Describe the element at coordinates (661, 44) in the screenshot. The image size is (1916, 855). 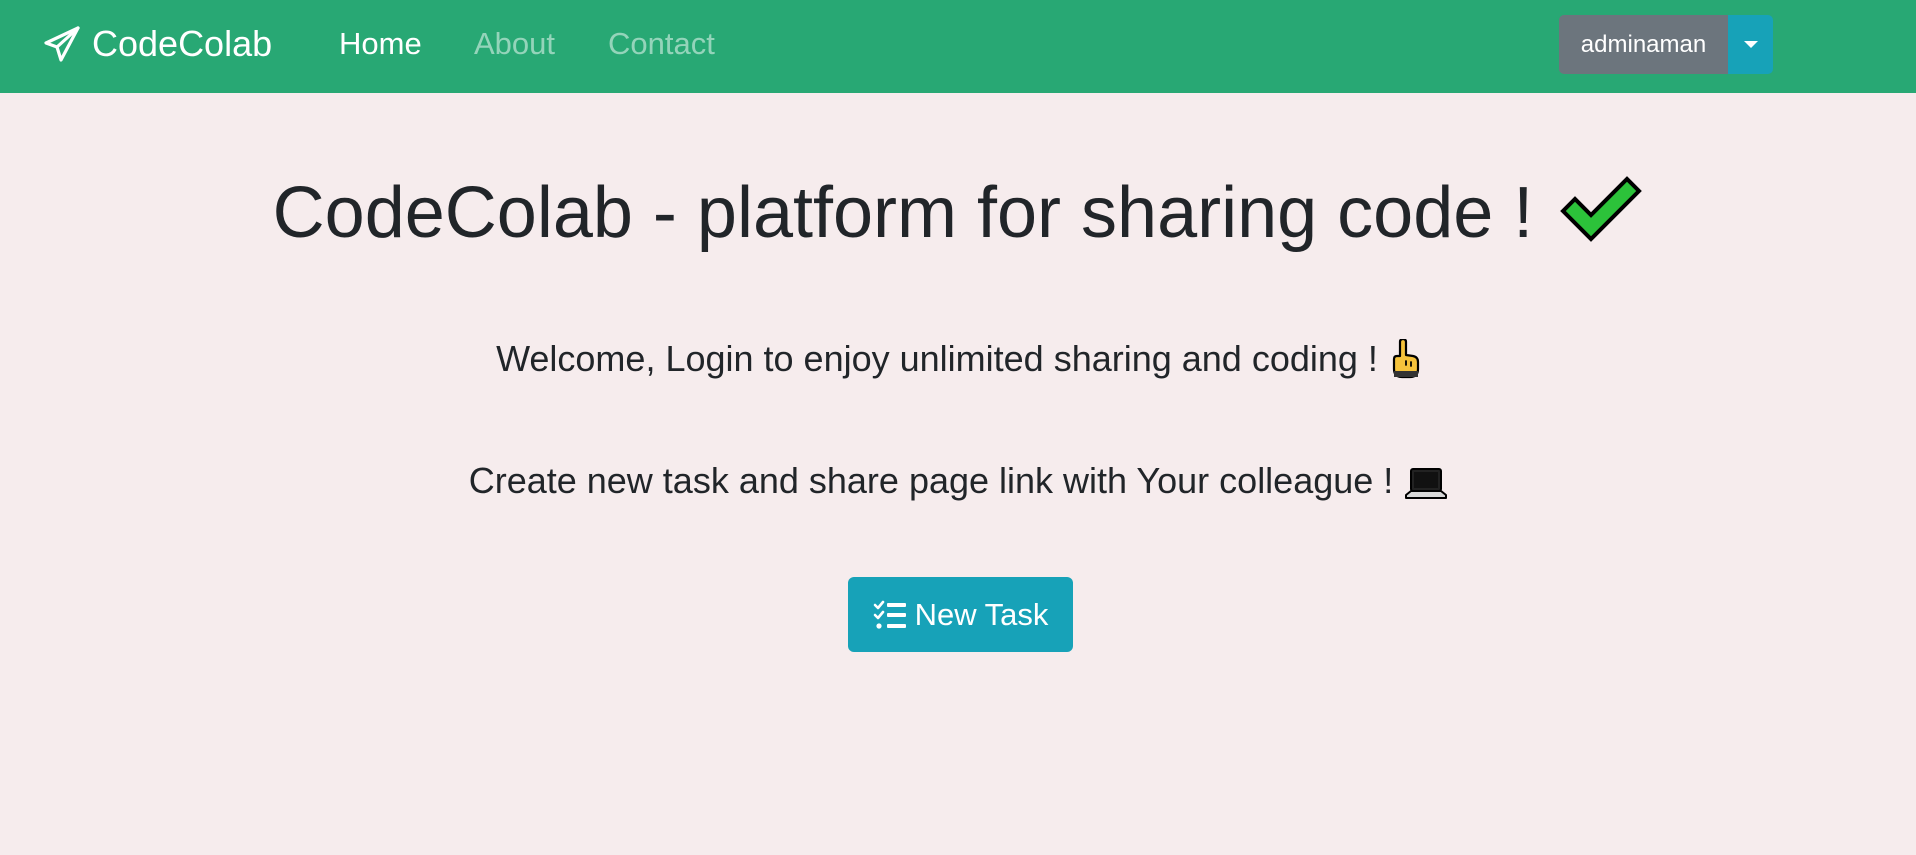
I see `nav-link-contact: Contact` at that location.